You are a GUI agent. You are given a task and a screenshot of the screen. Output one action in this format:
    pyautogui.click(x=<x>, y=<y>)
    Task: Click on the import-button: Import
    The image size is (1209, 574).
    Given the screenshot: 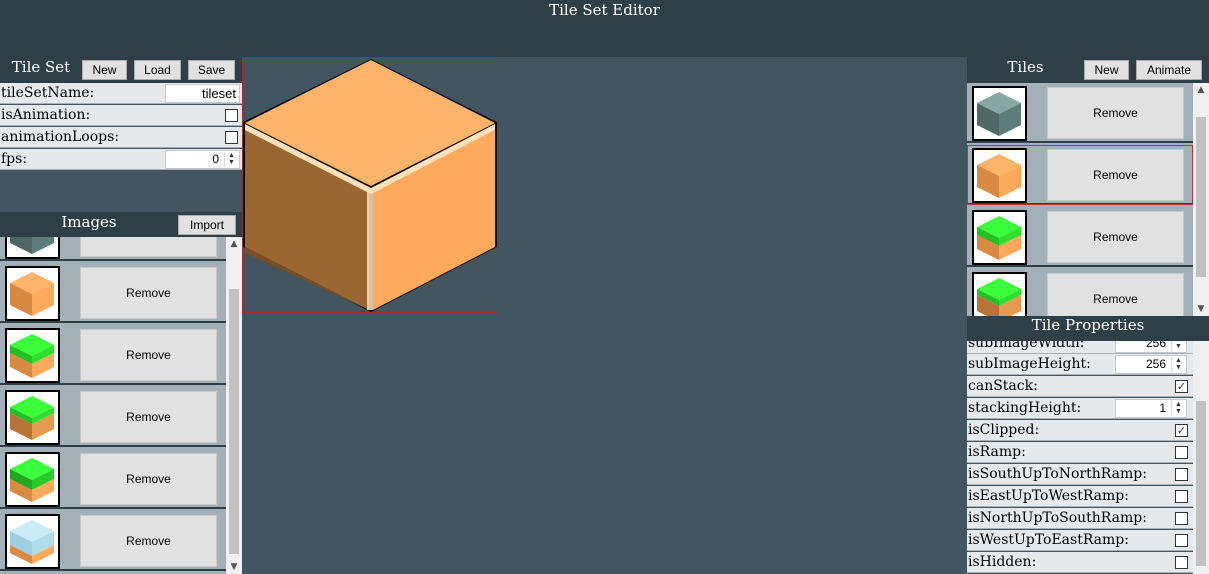 What is the action you would take?
    pyautogui.click(x=207, y=225)
    